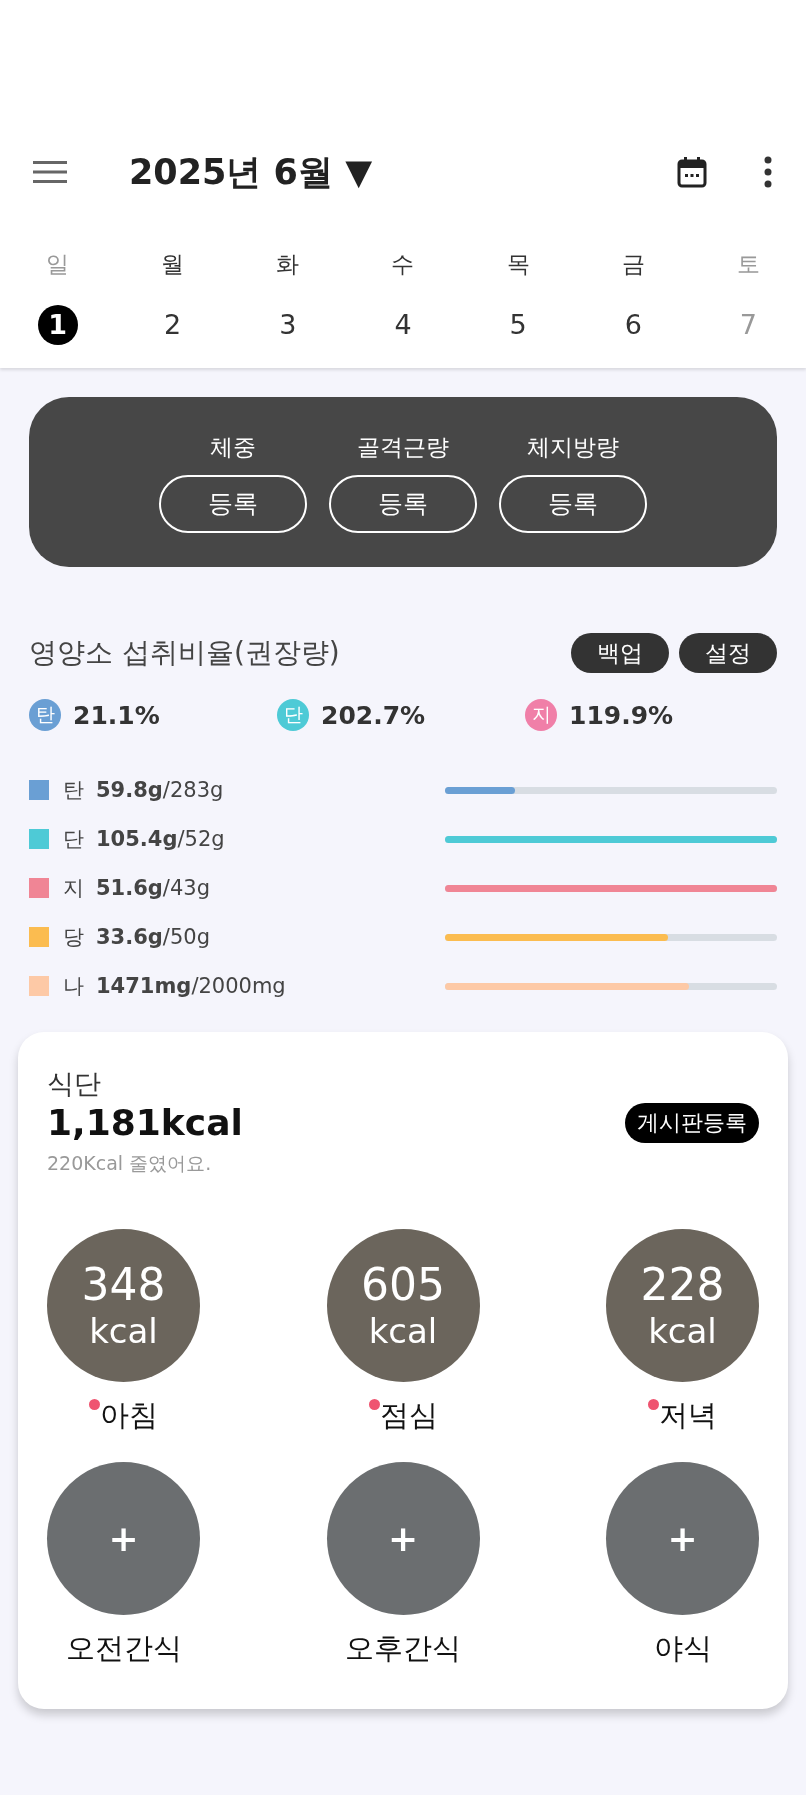  What do you see at coordinates (403, 1648) in the screenshot?
I see `meal-label: 오후간식` at bounding box center [403, 1648].